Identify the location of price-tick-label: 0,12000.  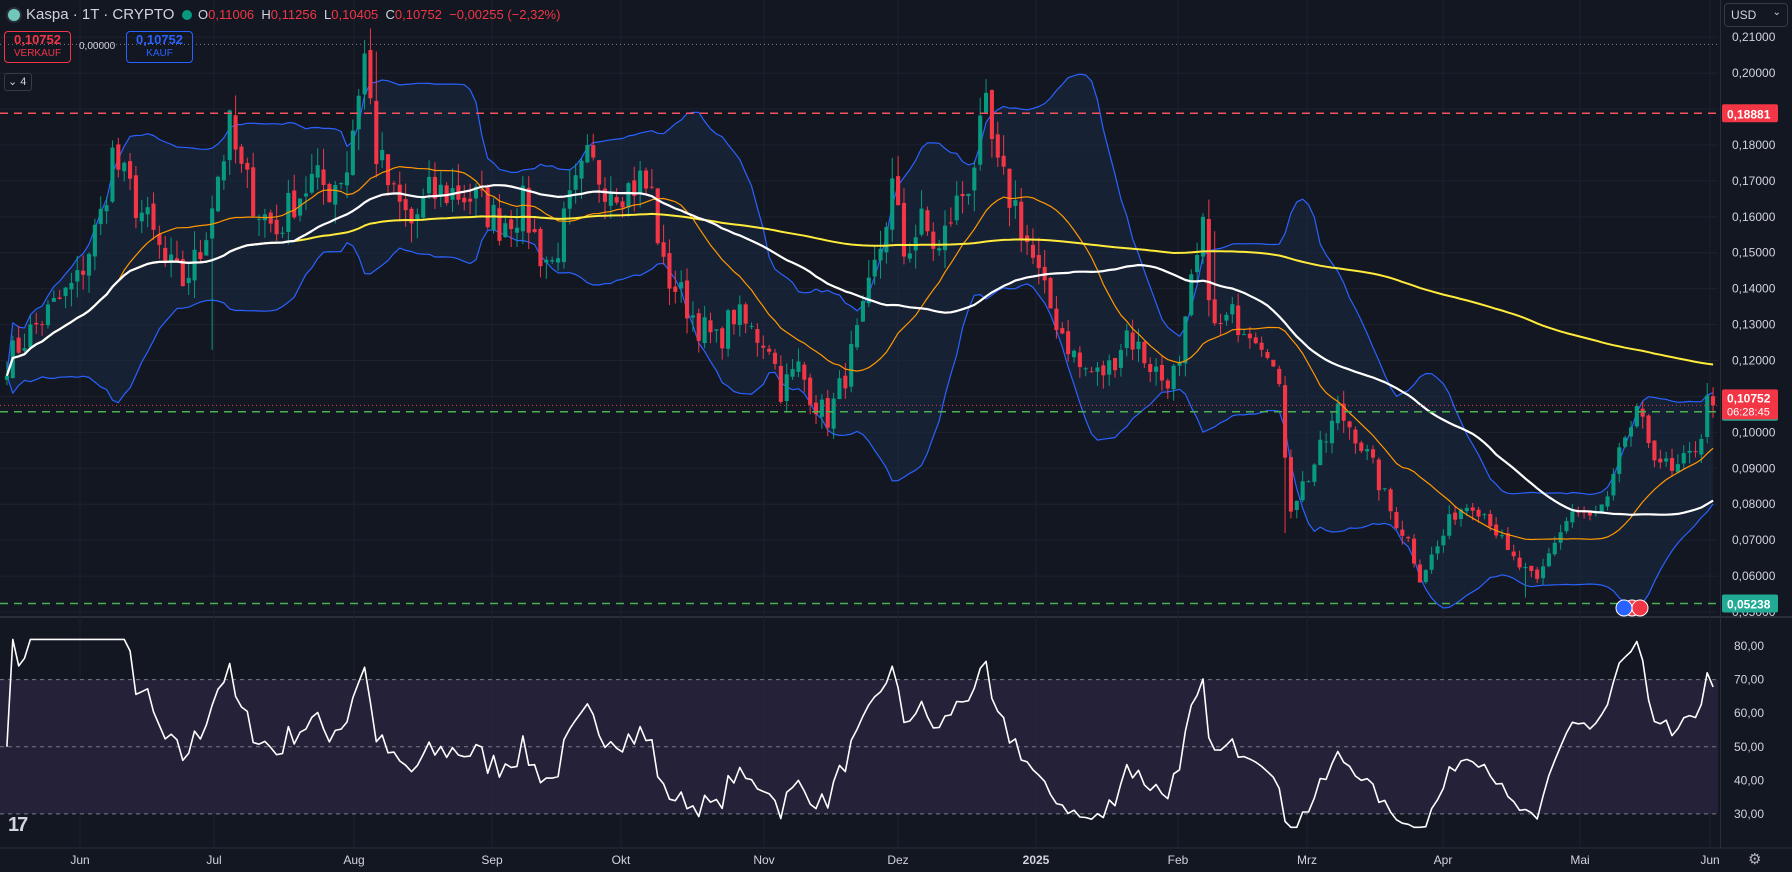
(1754, 361).